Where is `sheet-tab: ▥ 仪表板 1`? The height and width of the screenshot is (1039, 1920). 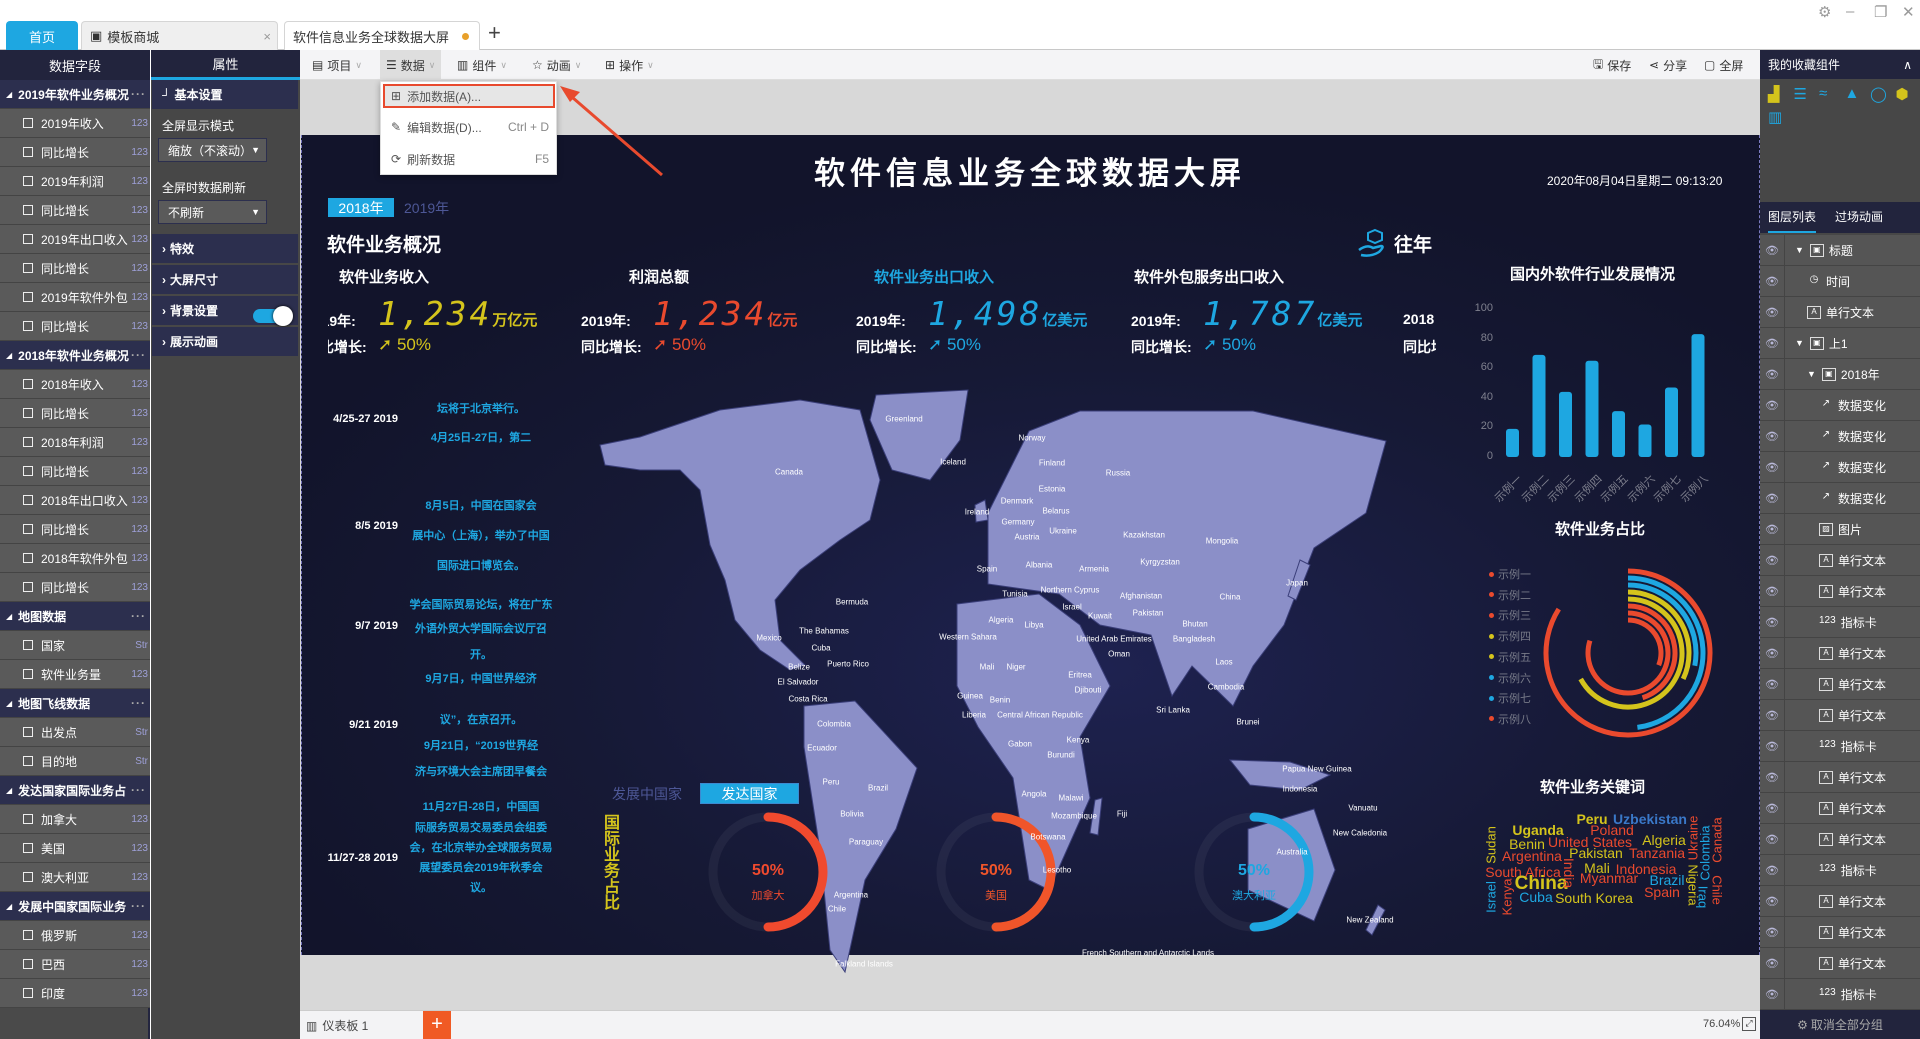 sheet-tab: ▥ 仪表板 1 is located at coordinates (337, 1025).